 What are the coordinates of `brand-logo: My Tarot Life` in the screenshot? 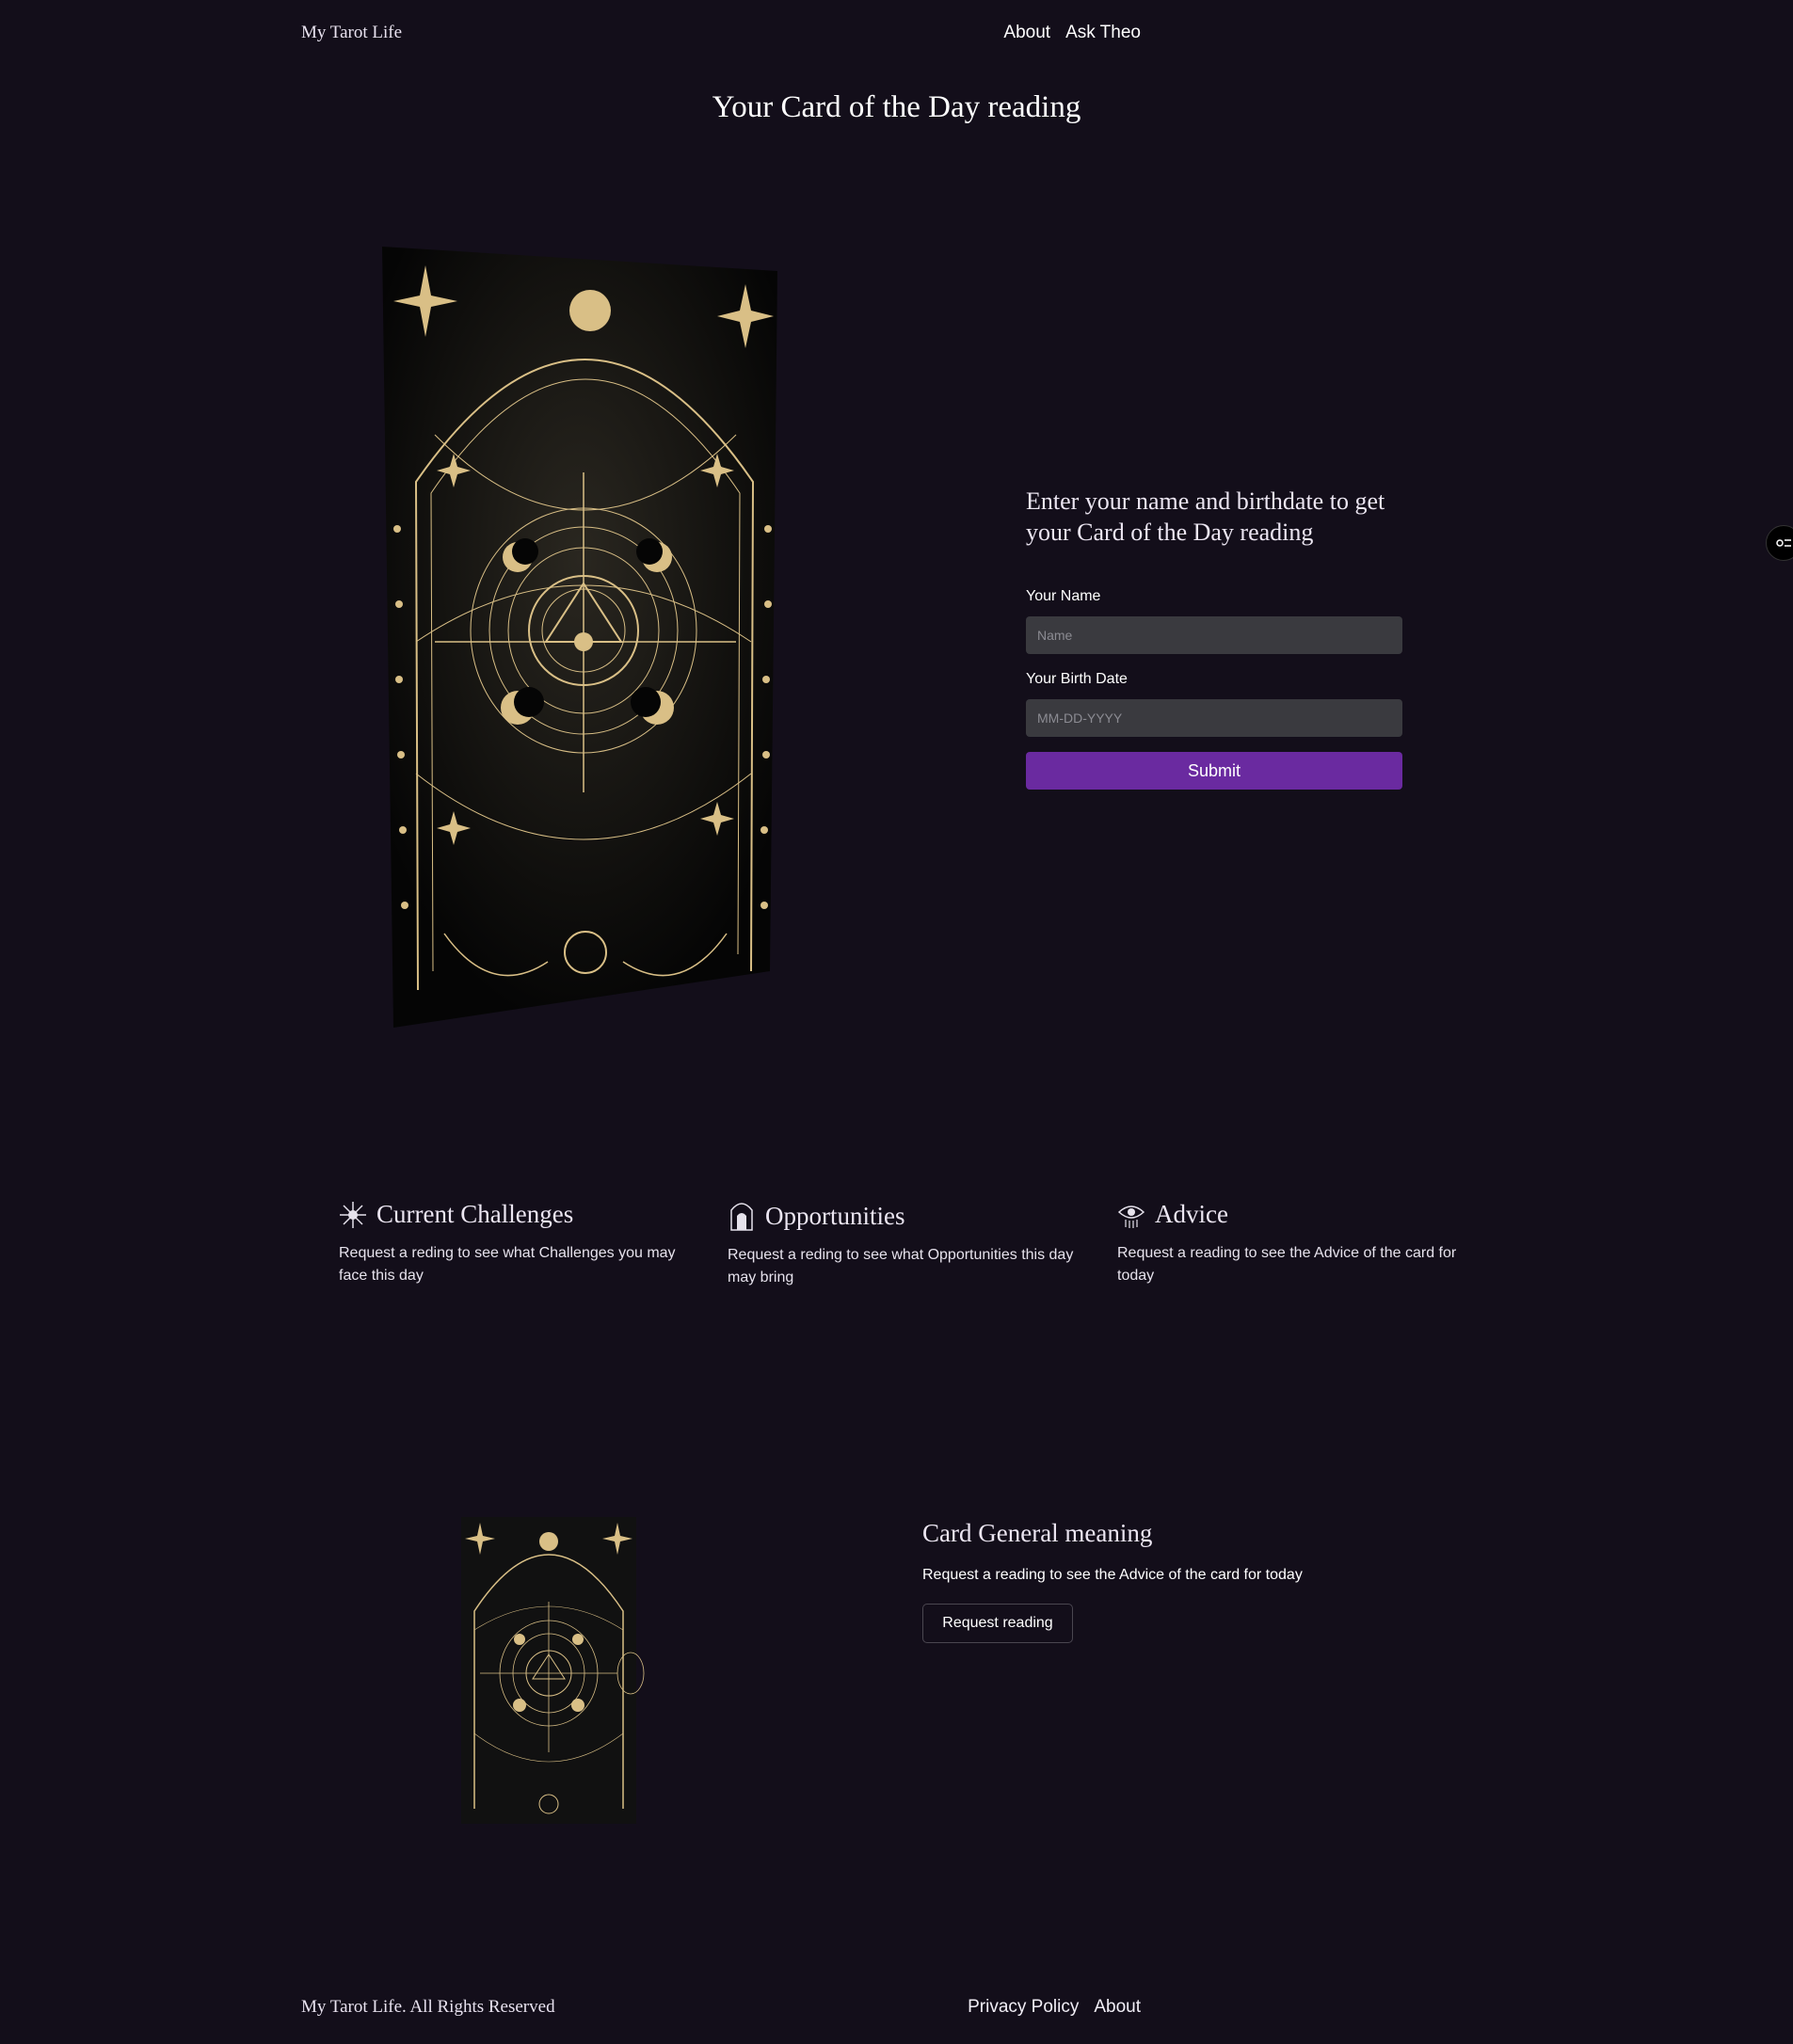 It's located at (351, 33).